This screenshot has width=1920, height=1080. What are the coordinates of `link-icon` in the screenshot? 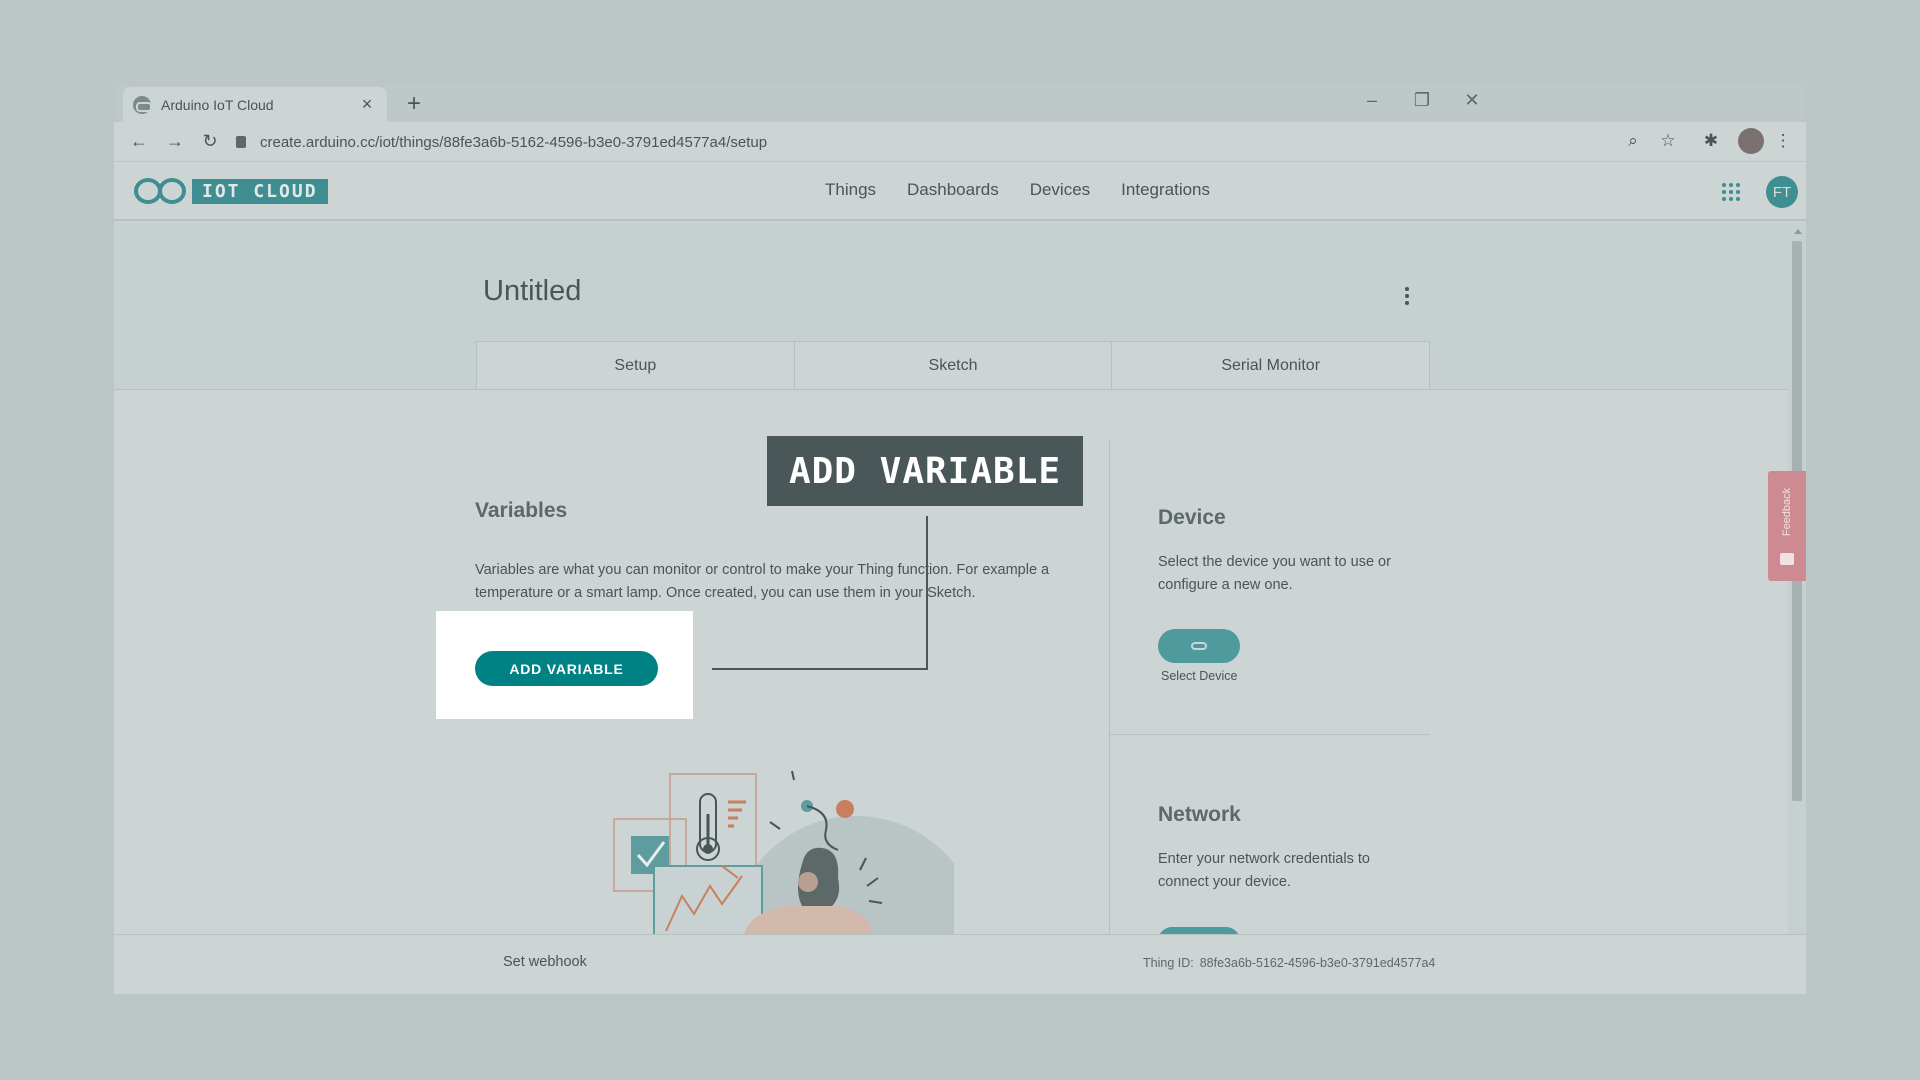 It's located at (1199, 646).